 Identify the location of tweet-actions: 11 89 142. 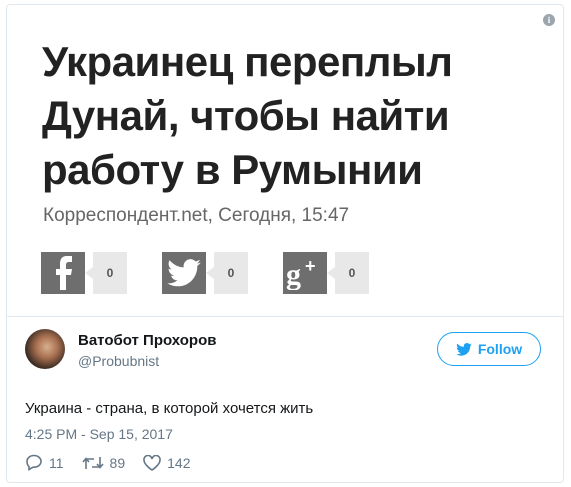
(107, 462).